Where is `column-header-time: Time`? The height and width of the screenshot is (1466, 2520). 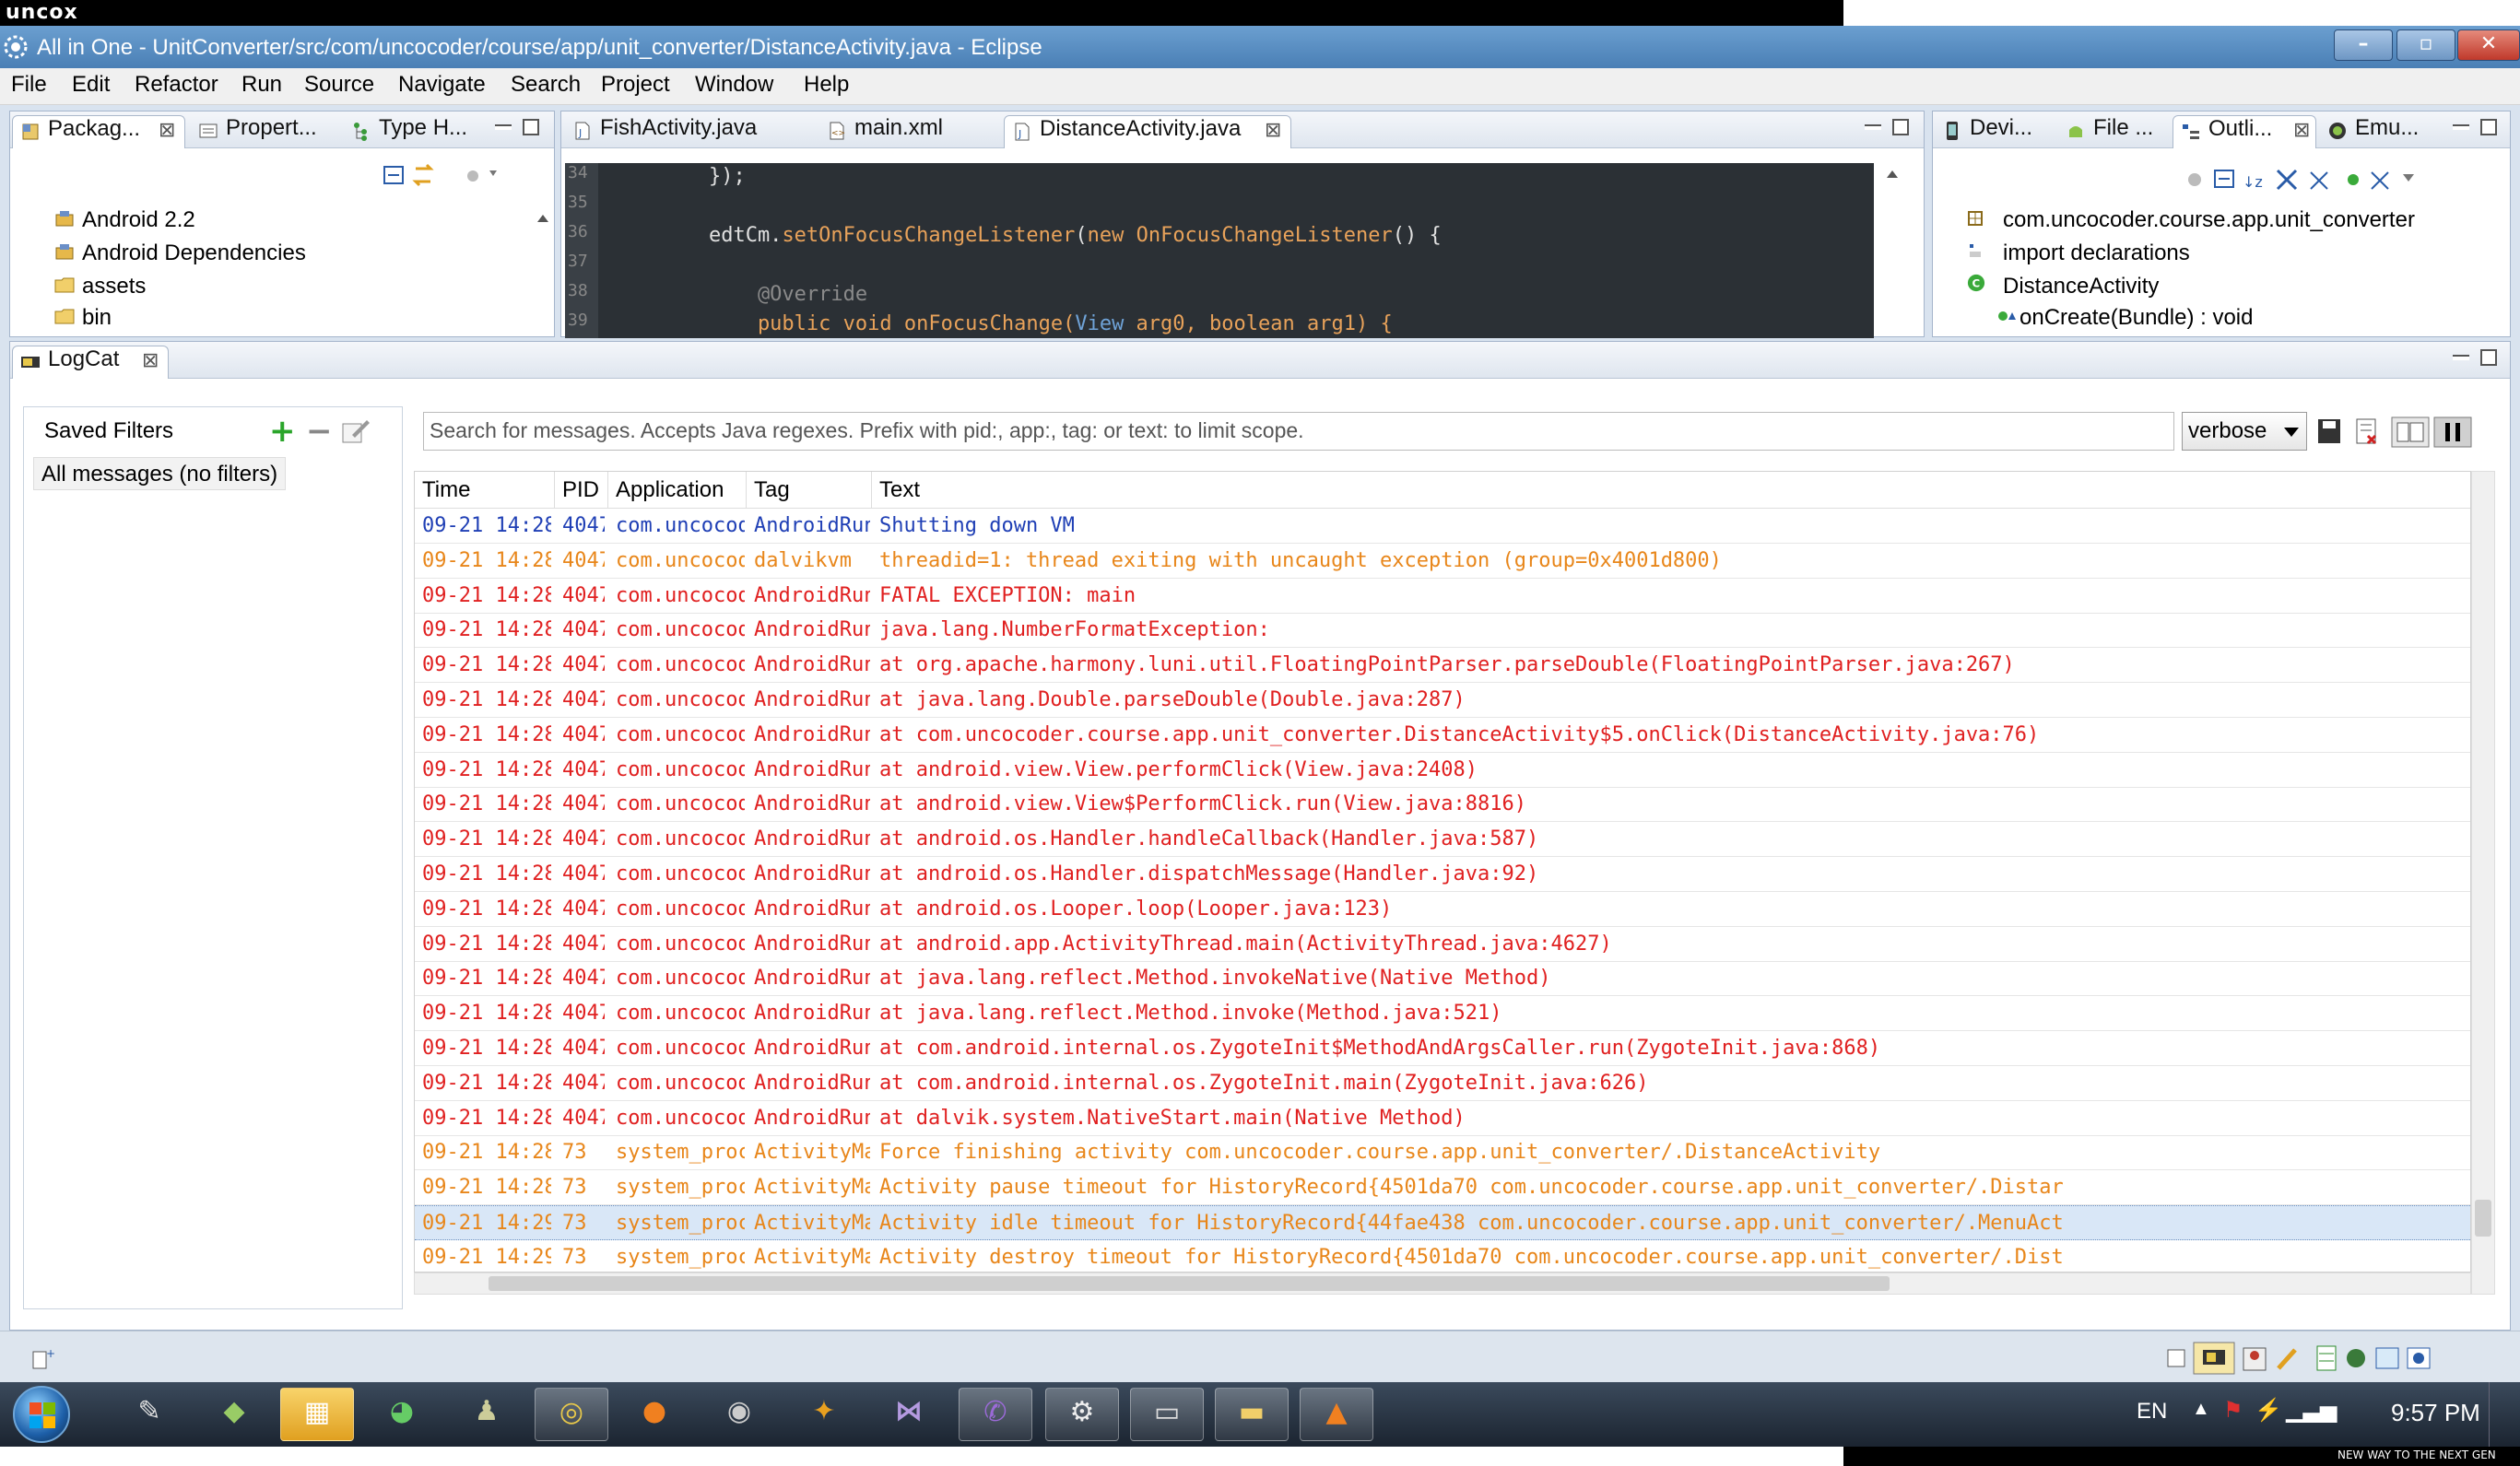 column-header-time: Time is located at coordinates (485, 490).